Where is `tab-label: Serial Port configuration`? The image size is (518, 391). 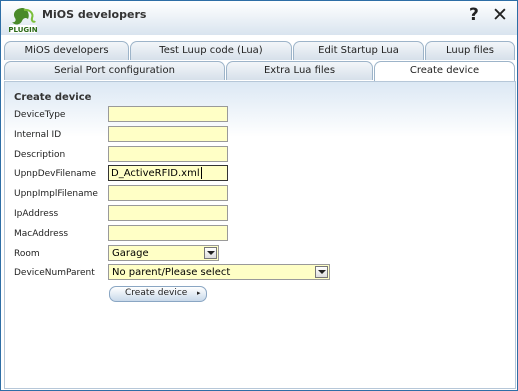 tab-label: Serial Port configuration is located at coordinates (114, 70).